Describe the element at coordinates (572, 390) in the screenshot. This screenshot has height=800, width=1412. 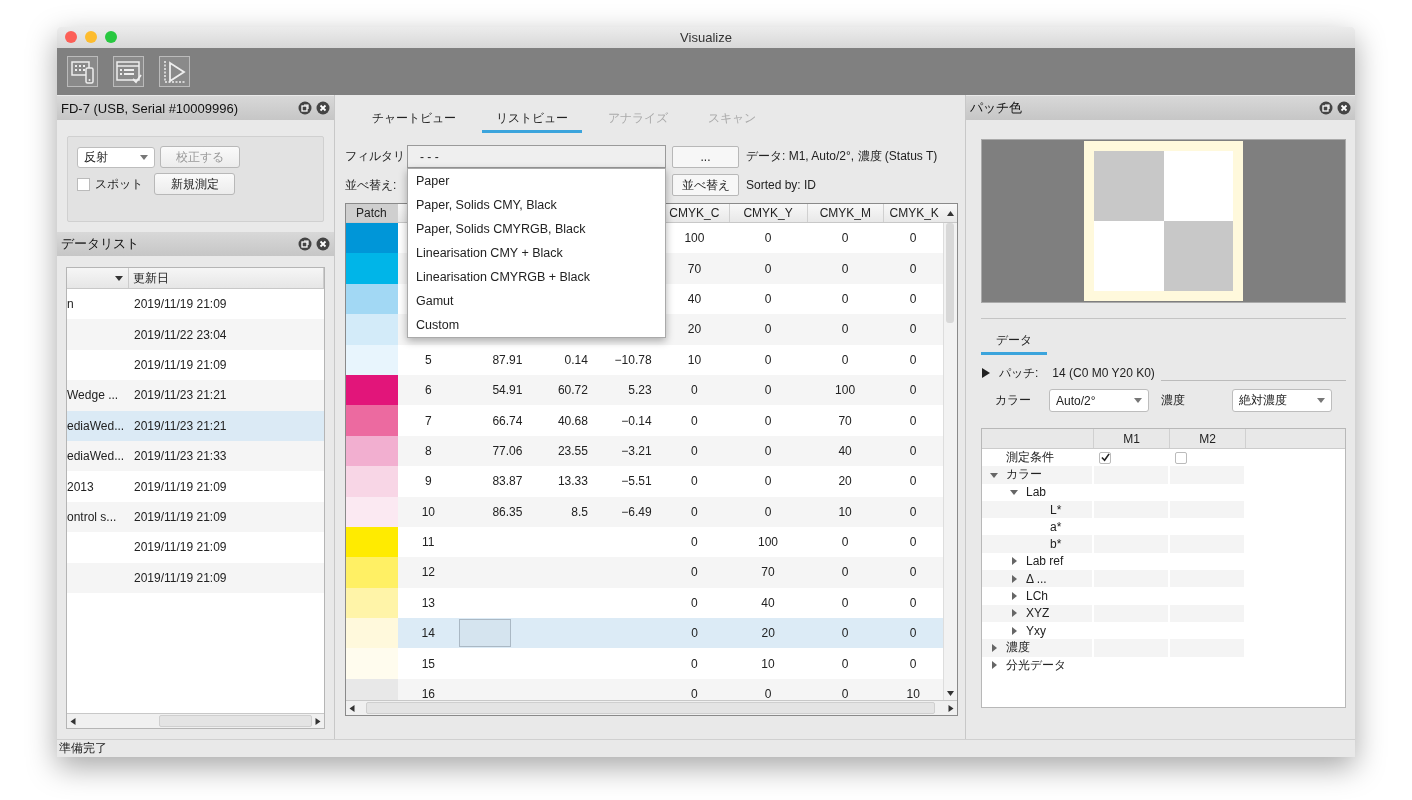
I see `table-cell: 60.72` at that location.